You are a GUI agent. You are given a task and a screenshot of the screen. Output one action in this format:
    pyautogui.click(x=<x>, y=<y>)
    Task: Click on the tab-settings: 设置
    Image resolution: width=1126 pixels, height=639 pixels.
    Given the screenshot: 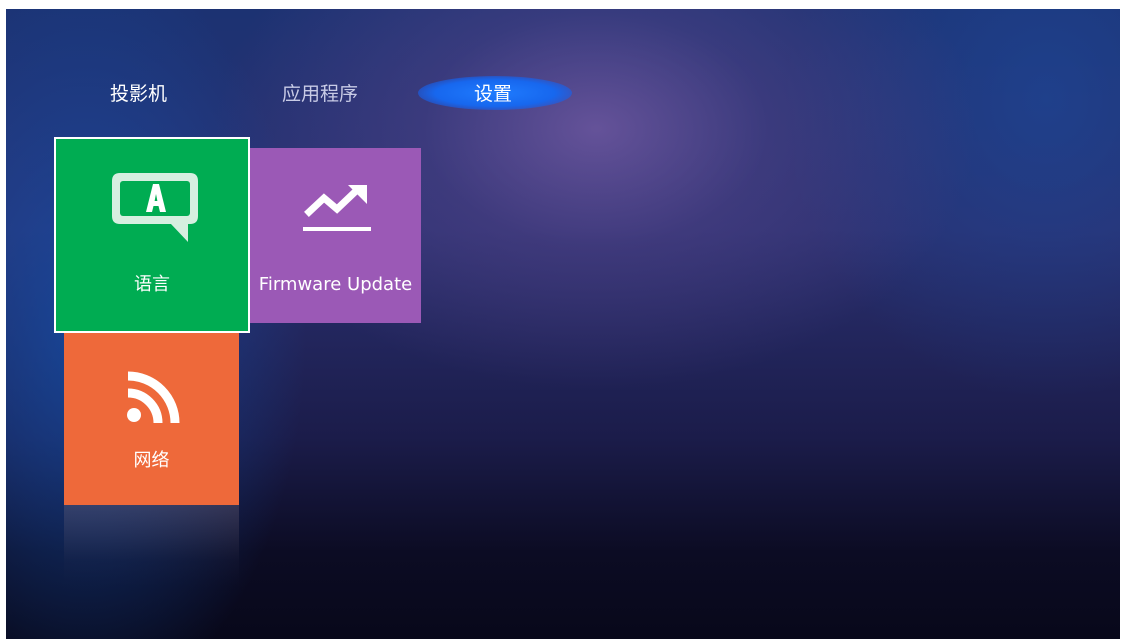 What is the action you would take?
    pyautogui.click(x=493, y=94)
    